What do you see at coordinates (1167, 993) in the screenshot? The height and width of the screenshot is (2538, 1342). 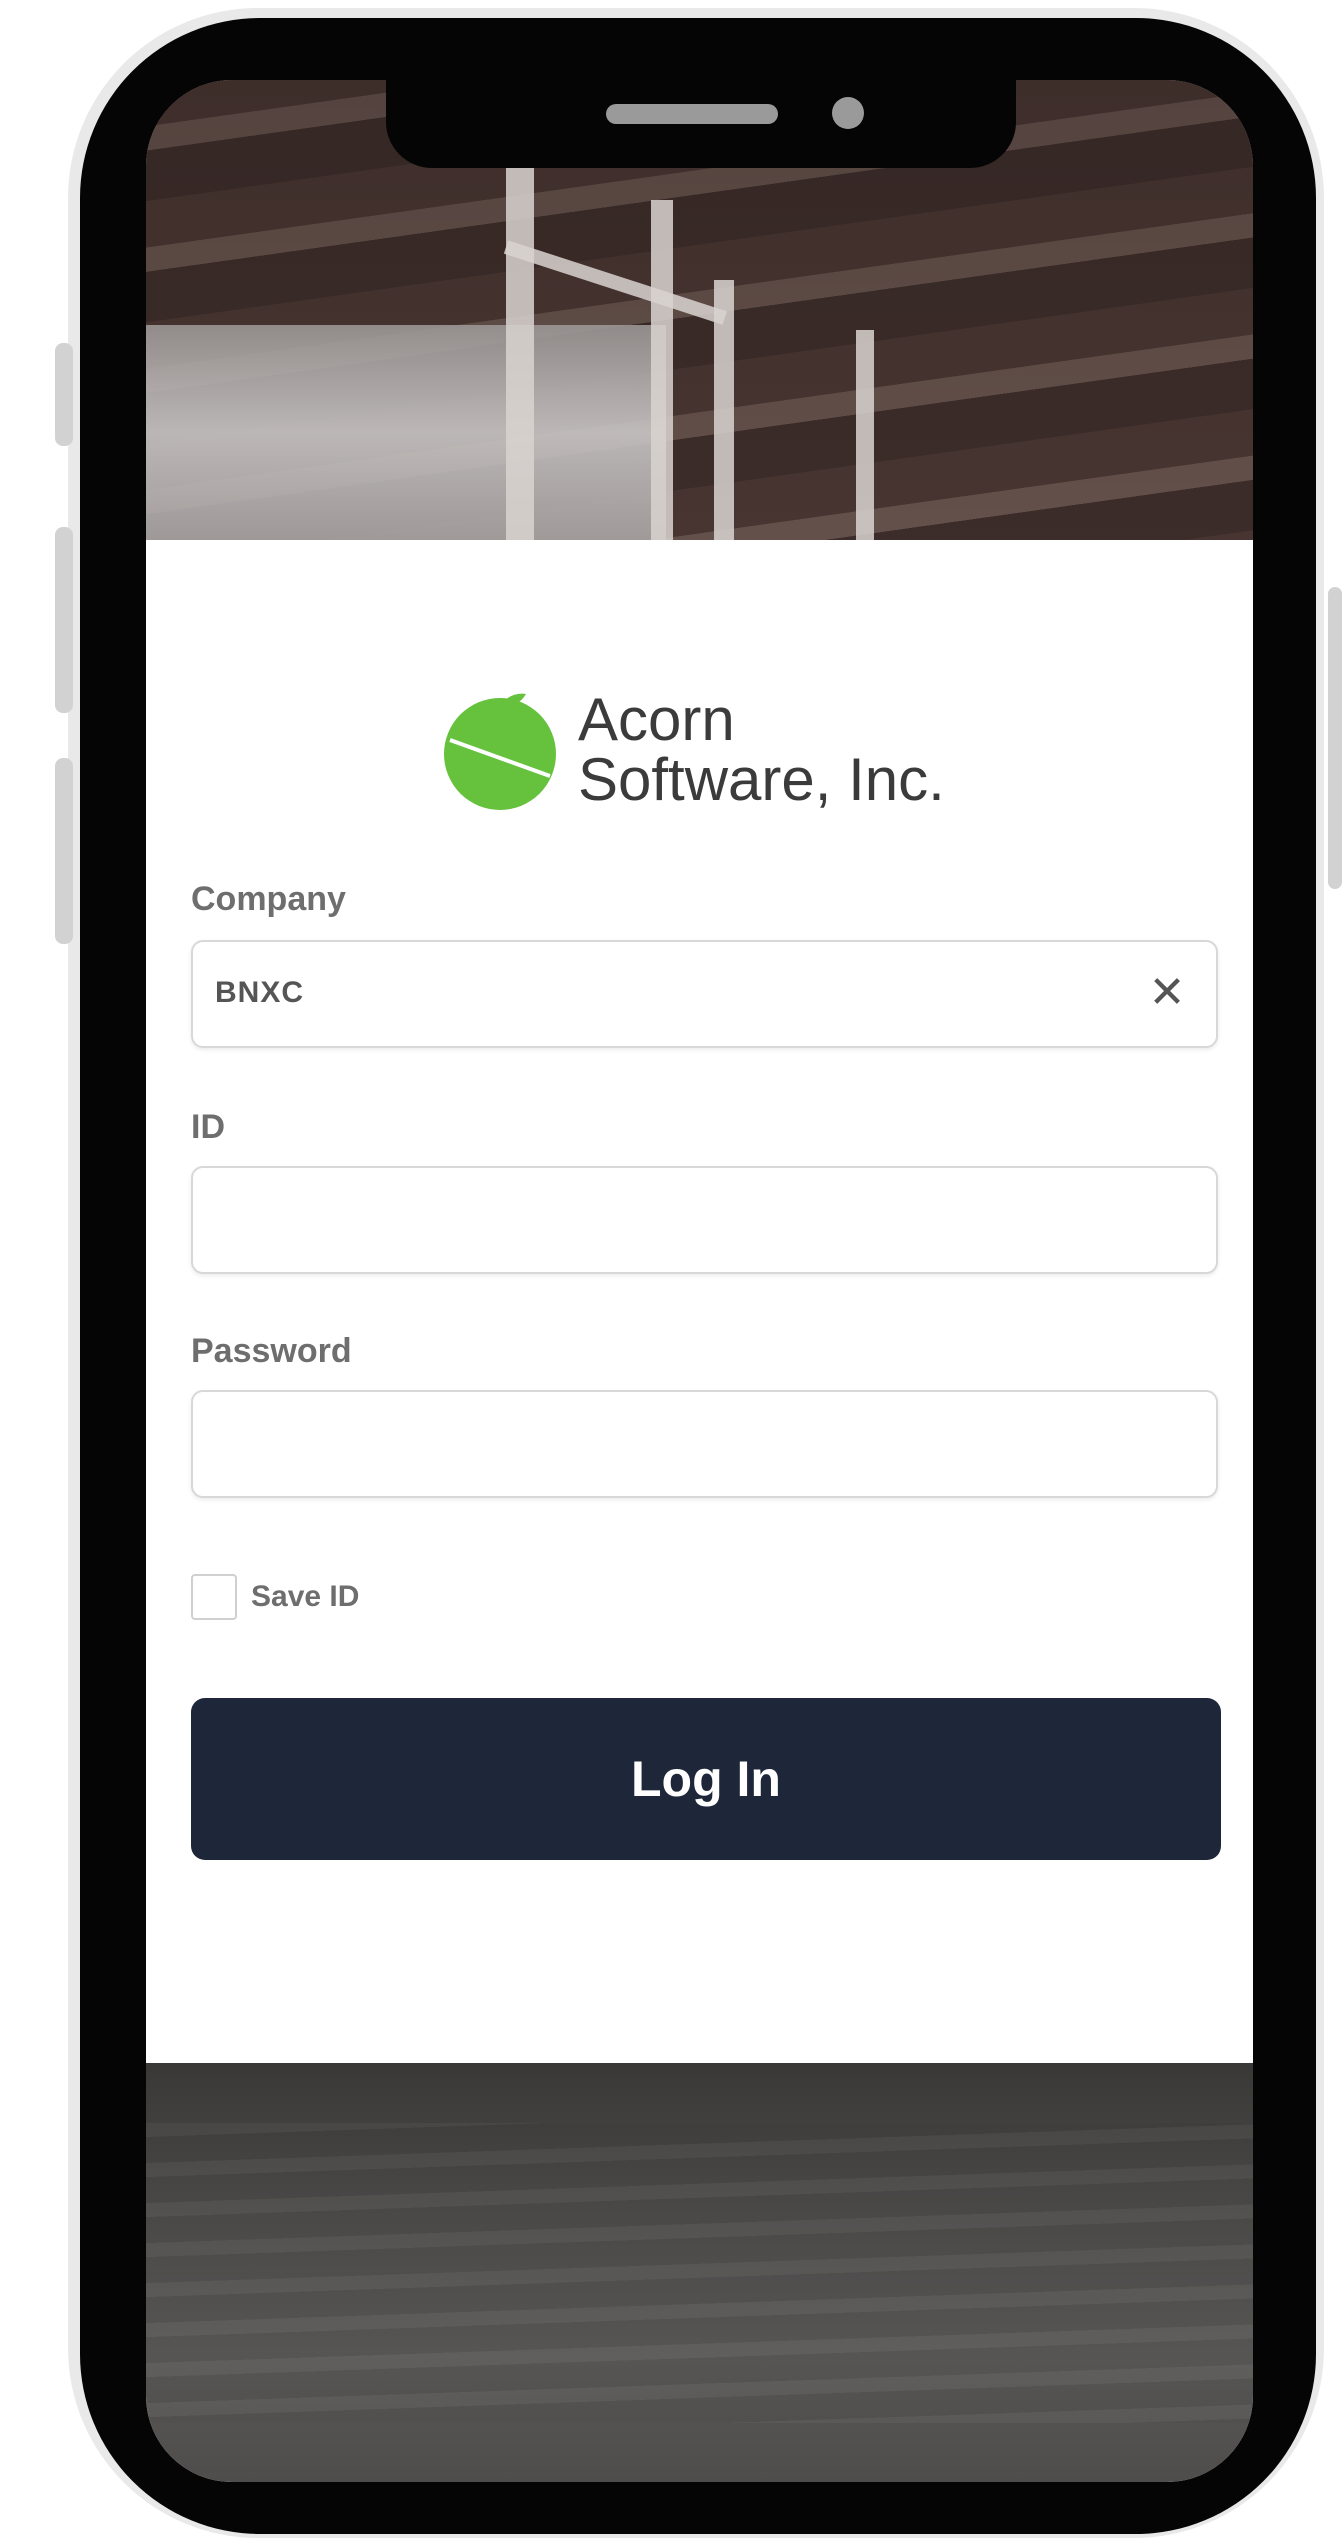 I see `close-icon: ✕` at bounding box center [1167, 993].